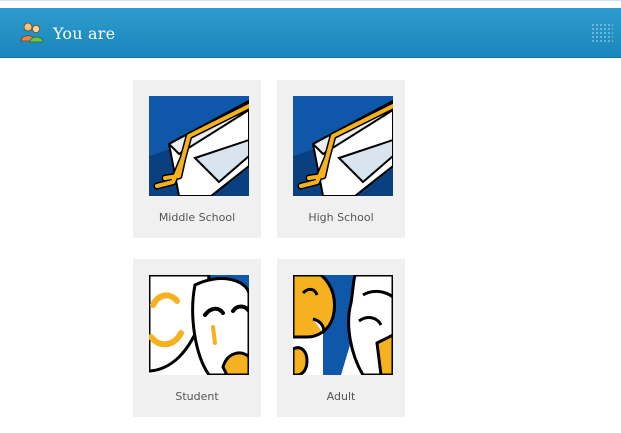  What do you see at coordinates (197, 396) in the screenshot?
I see `option-label: Student` at bounding box center [197, 396].